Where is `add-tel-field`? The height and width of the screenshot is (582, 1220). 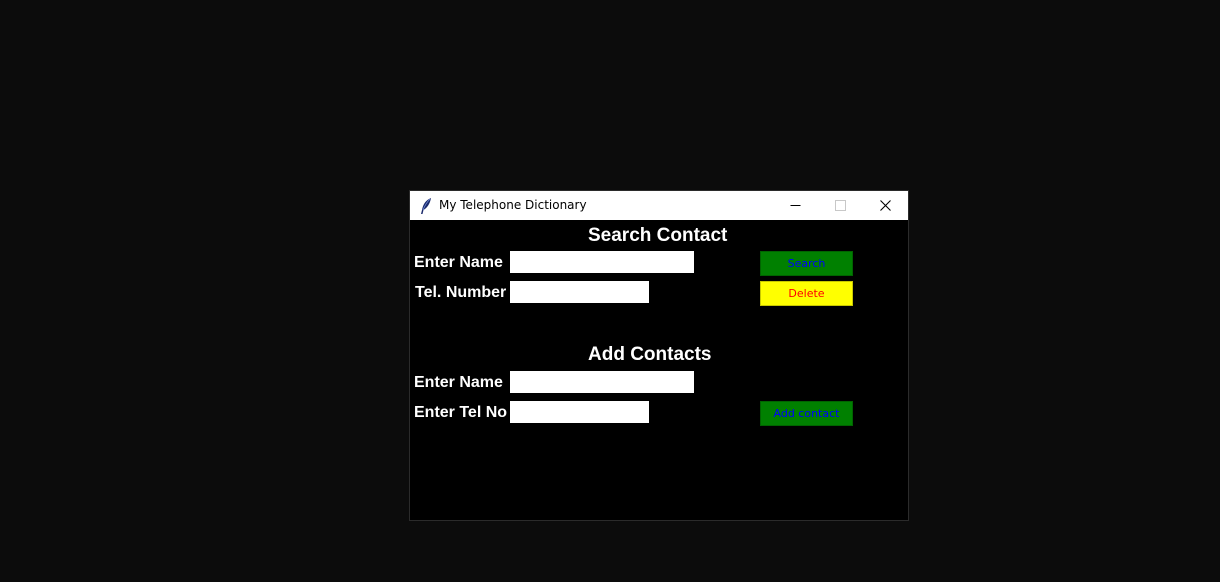 add-tel-field is located at coordinates (579, 412).